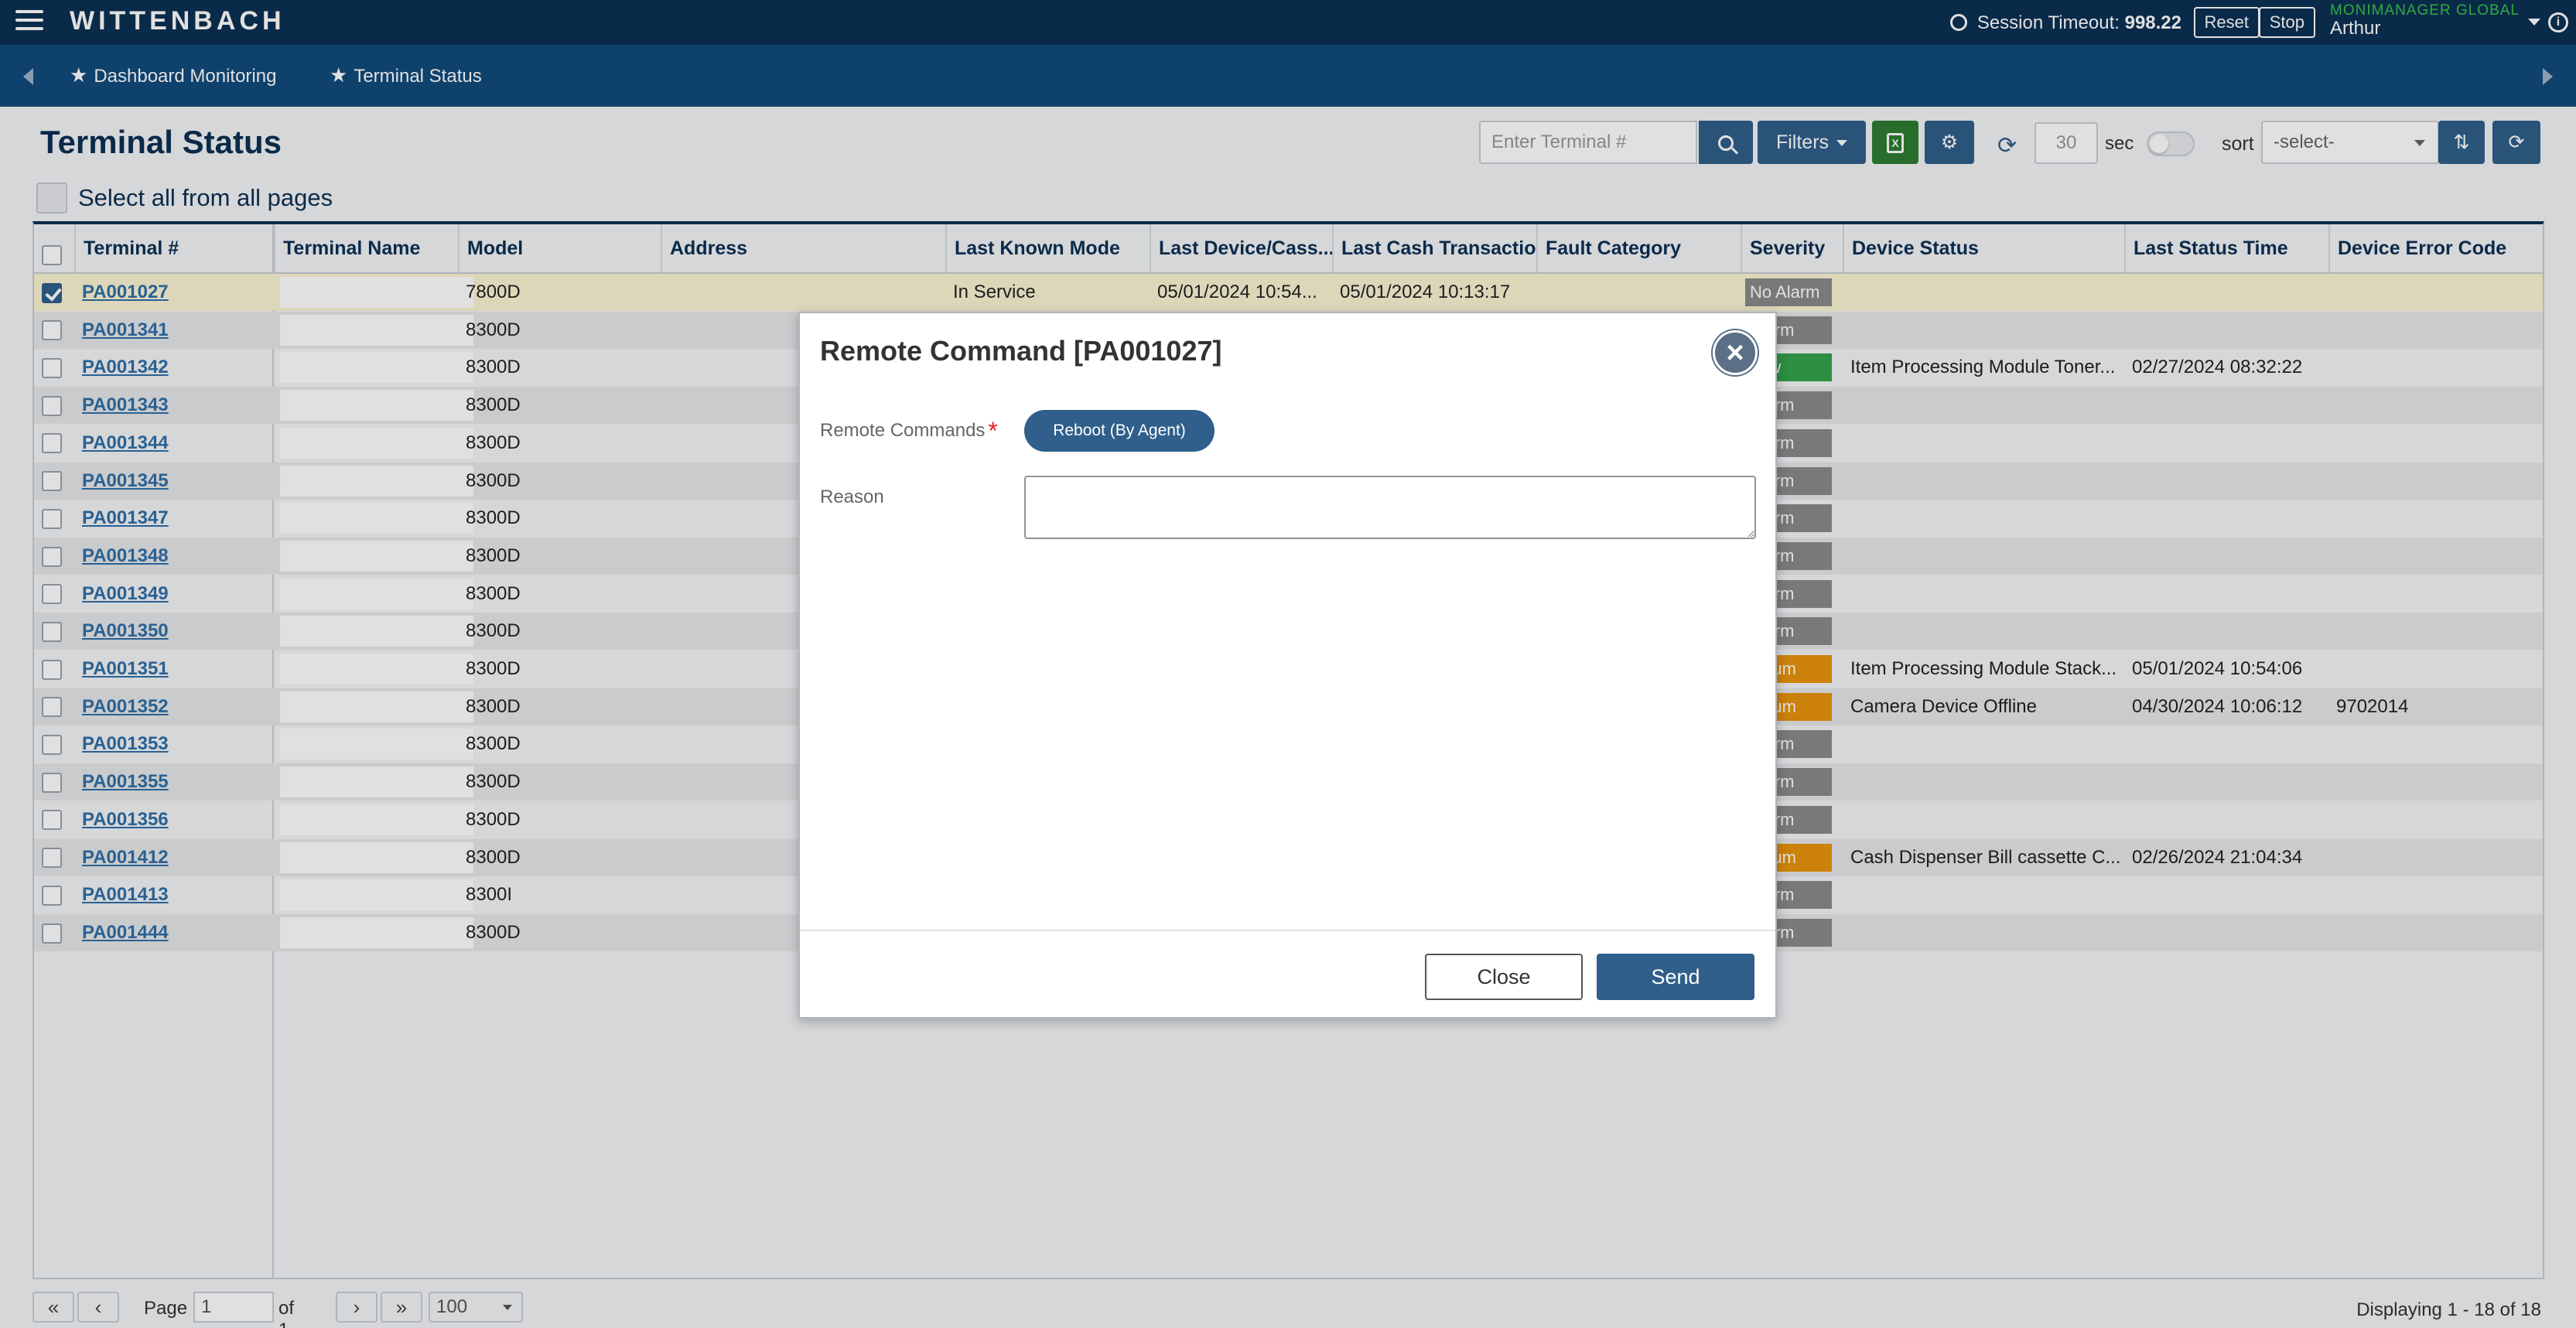 The height and width of the screenshot is (1328, 2576). Describe the element at coordinates (1390, 507) in the screenshot. I see `reason-textarea` at that location.